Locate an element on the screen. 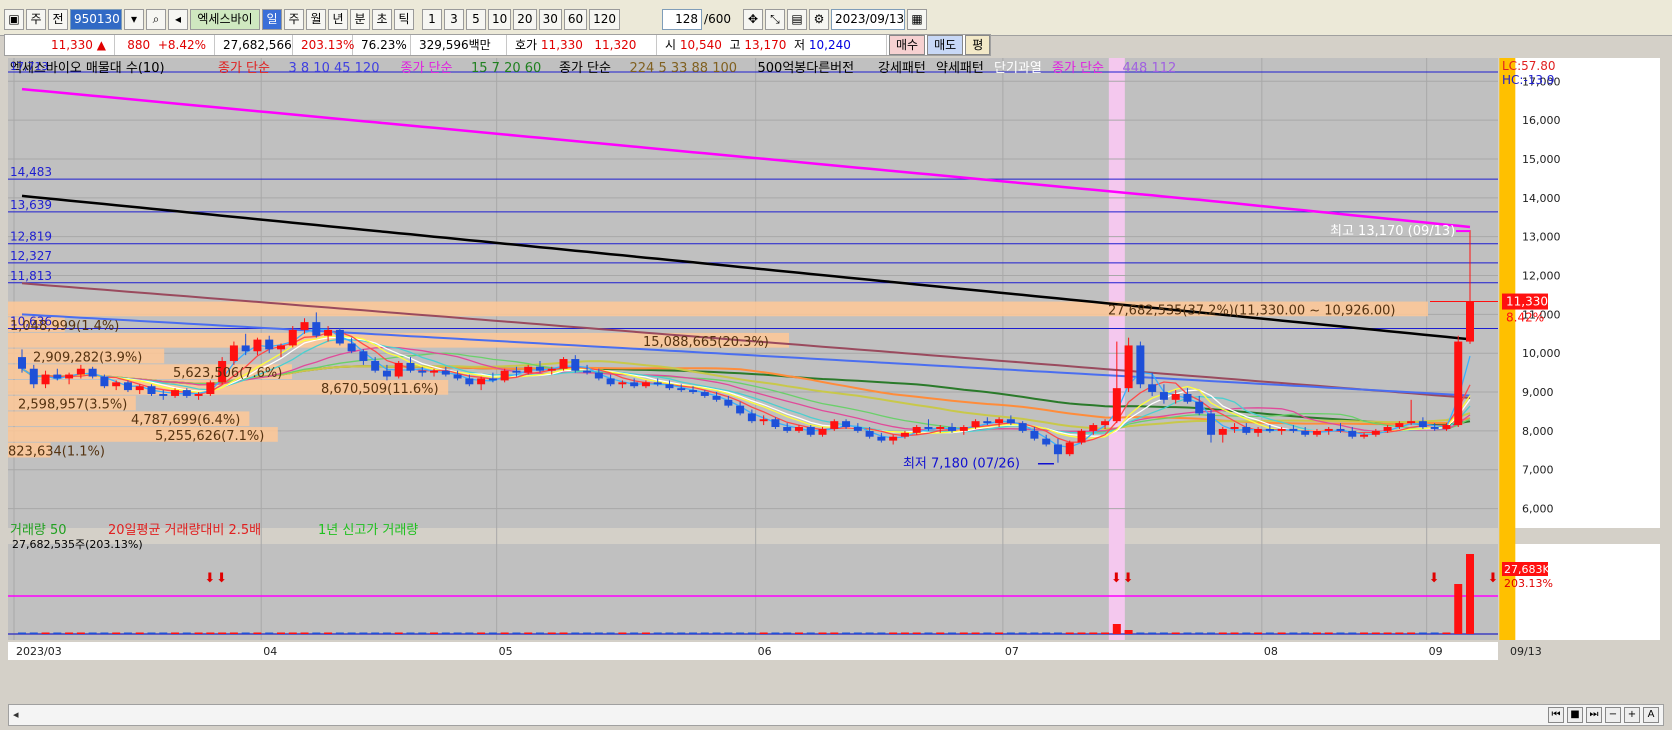 This screenshot has width=1672, height=730. y-tick-label: 7,000 is located at coordinates (1538, 470).